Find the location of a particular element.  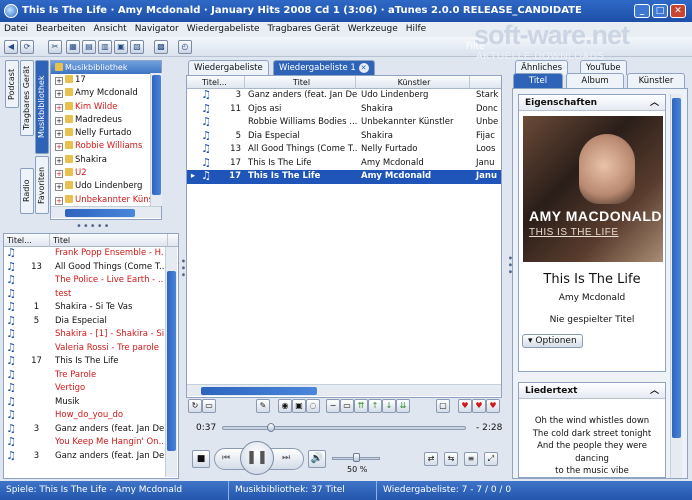

library-item: + U2 is located at coordinates (106, 173).